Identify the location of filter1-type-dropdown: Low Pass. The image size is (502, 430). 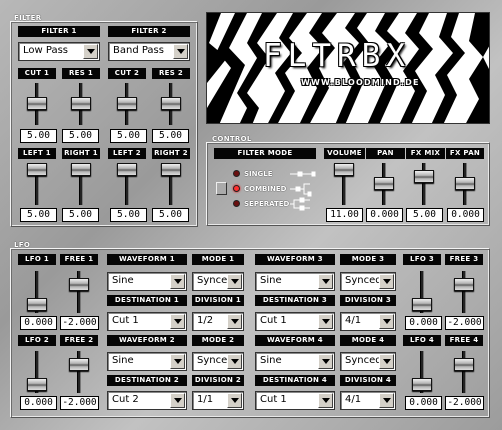
(59, 51).